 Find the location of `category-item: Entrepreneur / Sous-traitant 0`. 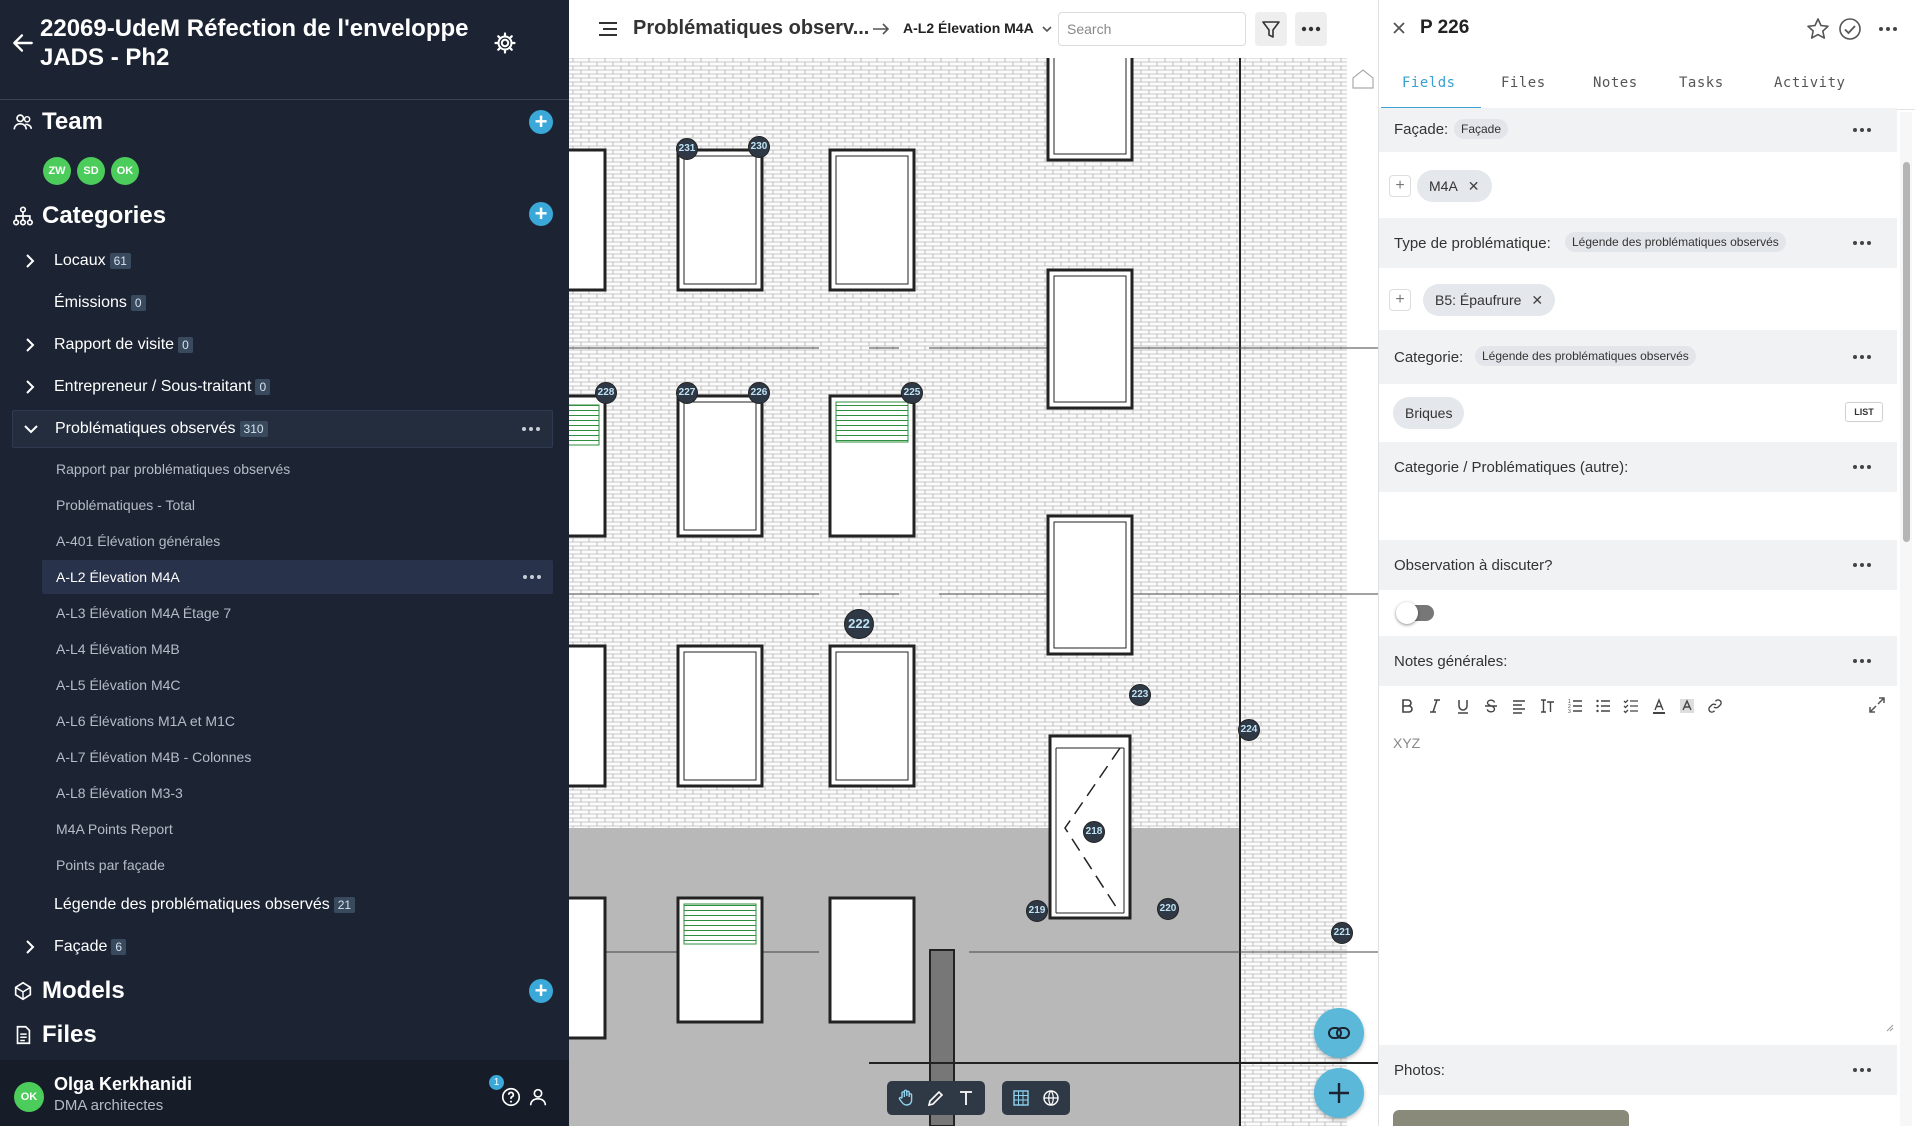

category-item: Entrepreneur / Sous-traitant 0 is located at coordinates (282, 387).